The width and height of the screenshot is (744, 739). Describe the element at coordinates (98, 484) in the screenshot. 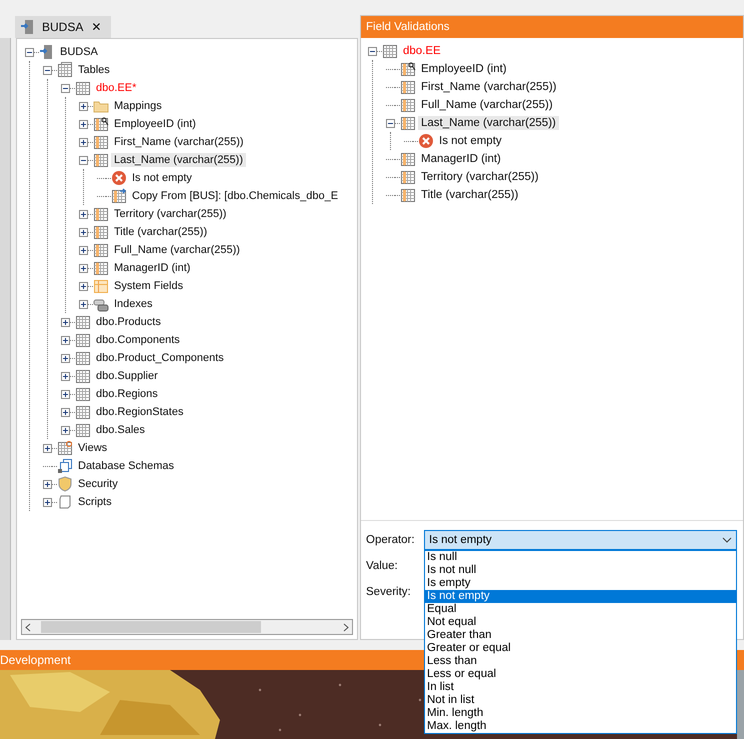

I see `tree-item: Security` at that location.